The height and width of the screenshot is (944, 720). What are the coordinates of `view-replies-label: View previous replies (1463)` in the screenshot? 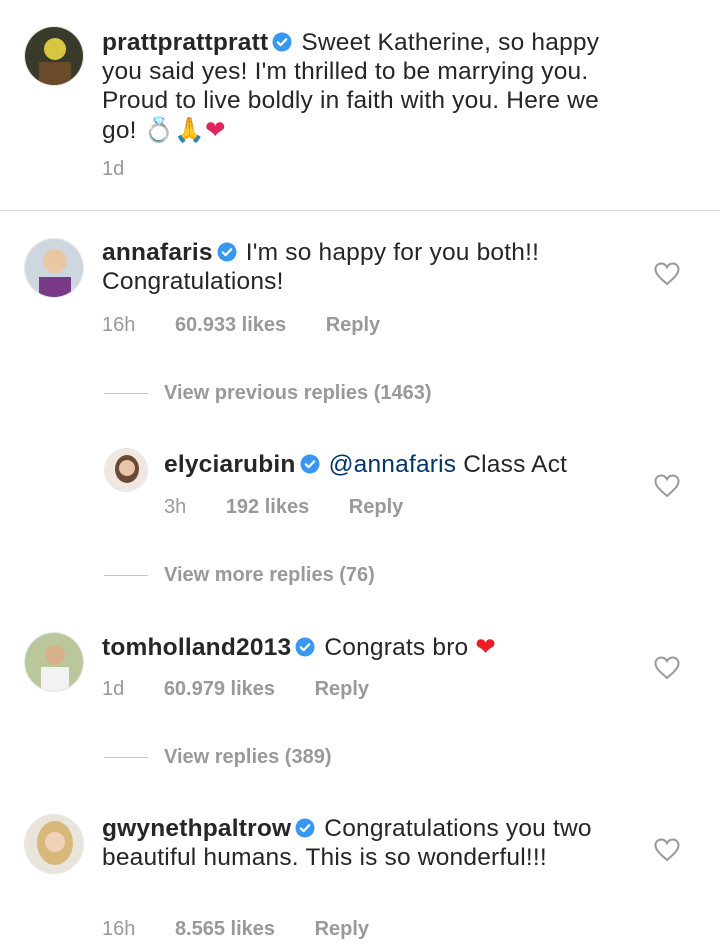 It's located at (298, 393).